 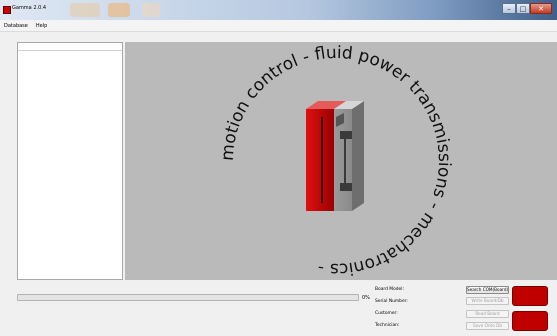 I want to click on title-bar: Gamma 2.0.4 – □ ✕, so click(x=278, y=10).